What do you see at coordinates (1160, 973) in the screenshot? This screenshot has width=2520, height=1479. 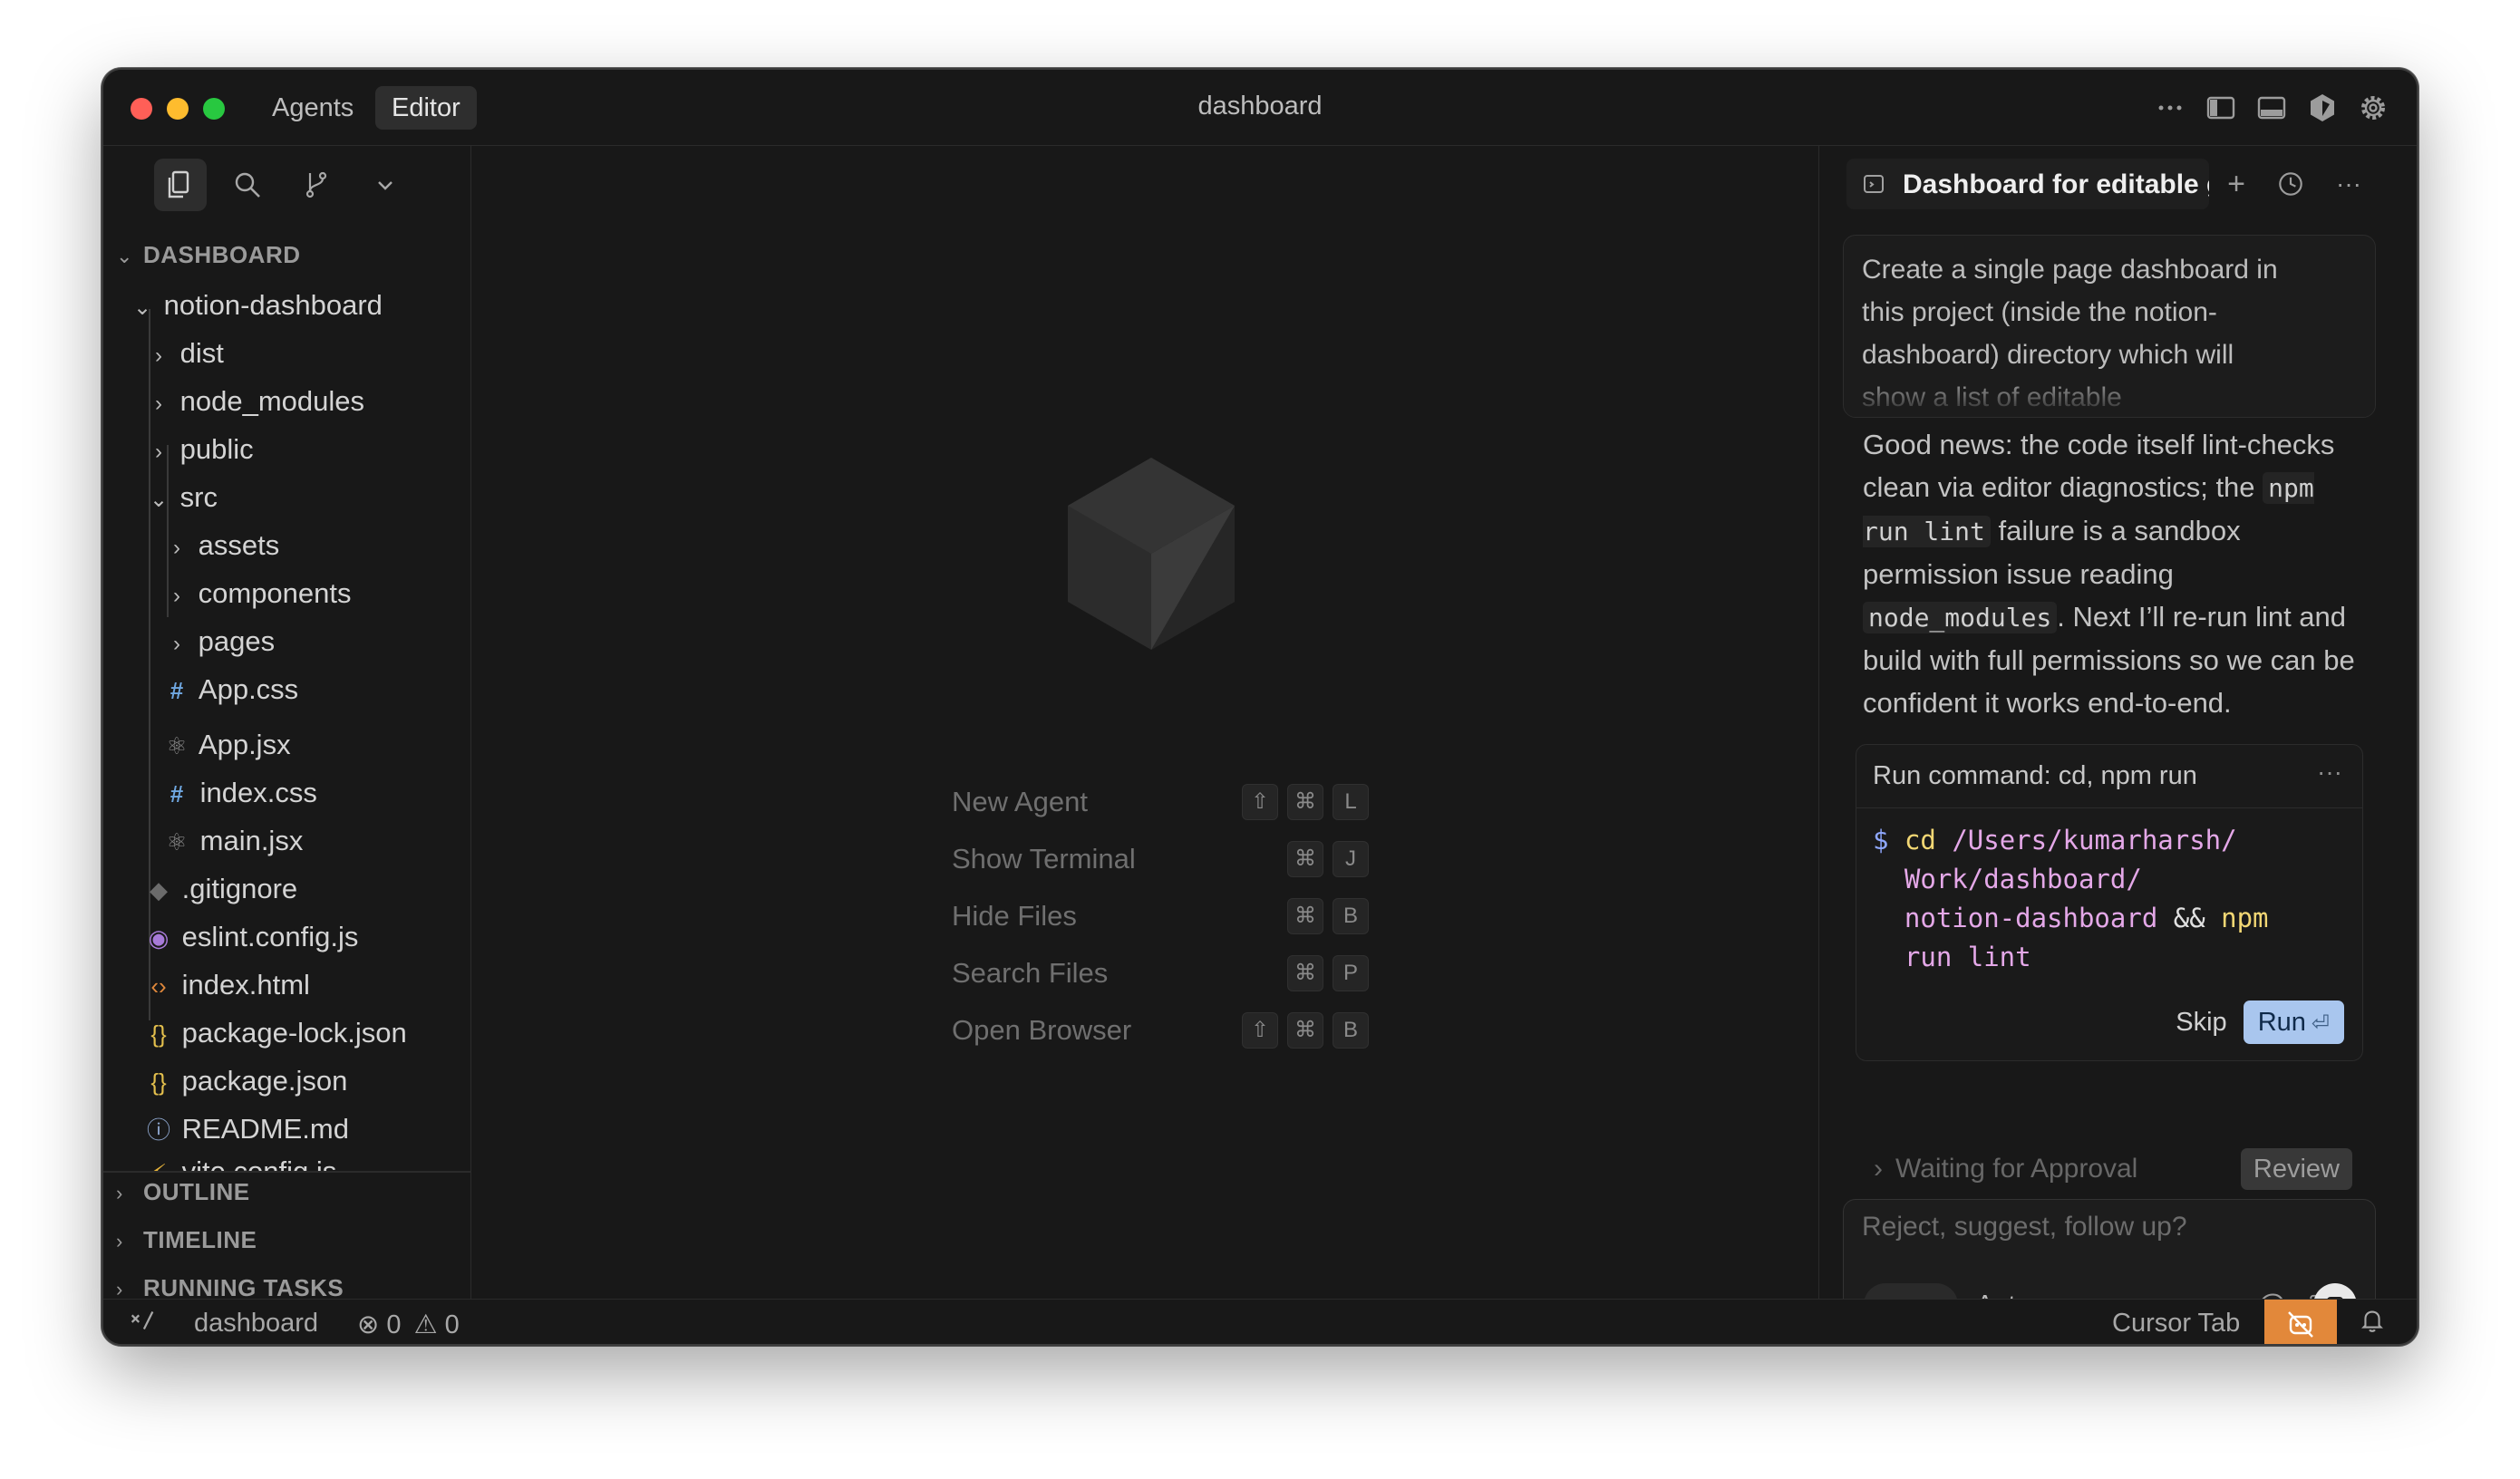 I see `shortcut-search-files: Search Files ⌘ P` at bounding box center [1160, 973].